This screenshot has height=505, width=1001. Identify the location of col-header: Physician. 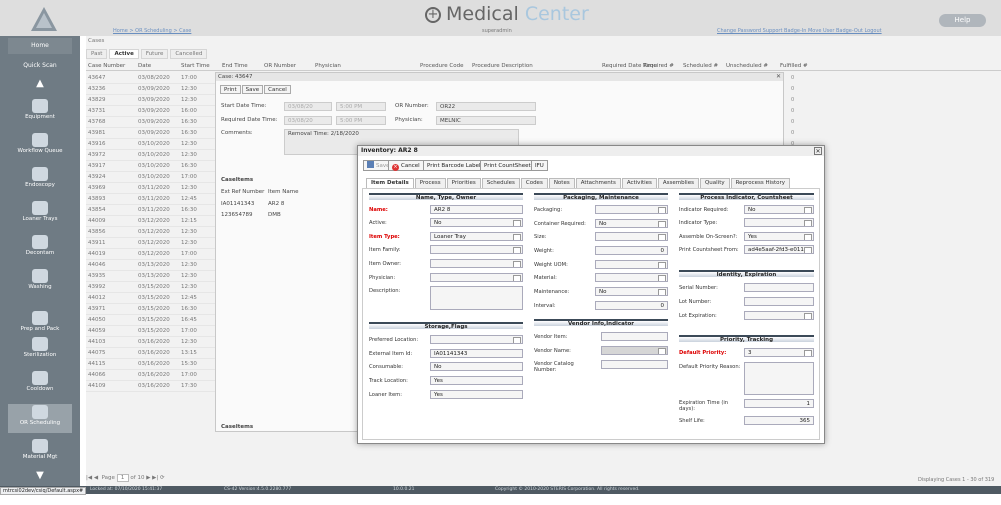
(328, 66).